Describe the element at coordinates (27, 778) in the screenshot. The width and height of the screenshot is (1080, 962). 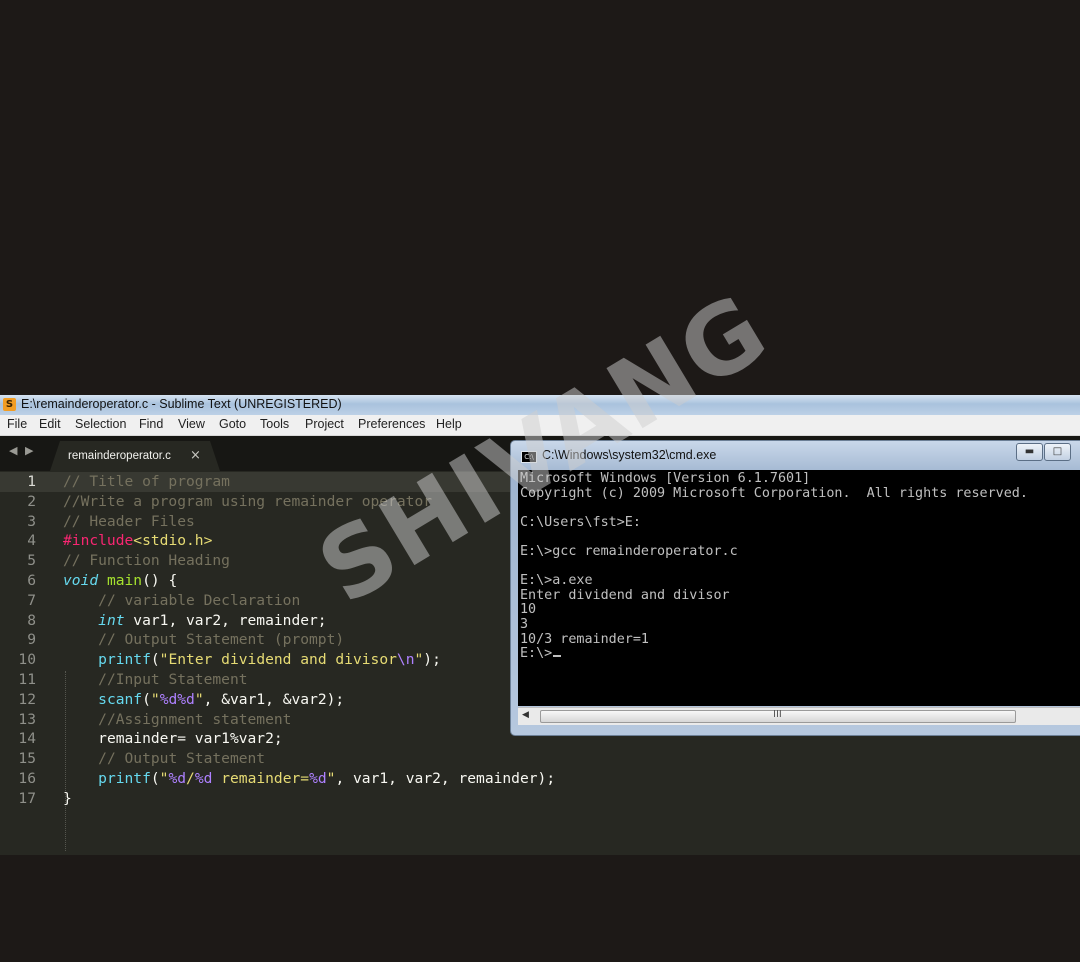
I see `line-number: 16` at that location.